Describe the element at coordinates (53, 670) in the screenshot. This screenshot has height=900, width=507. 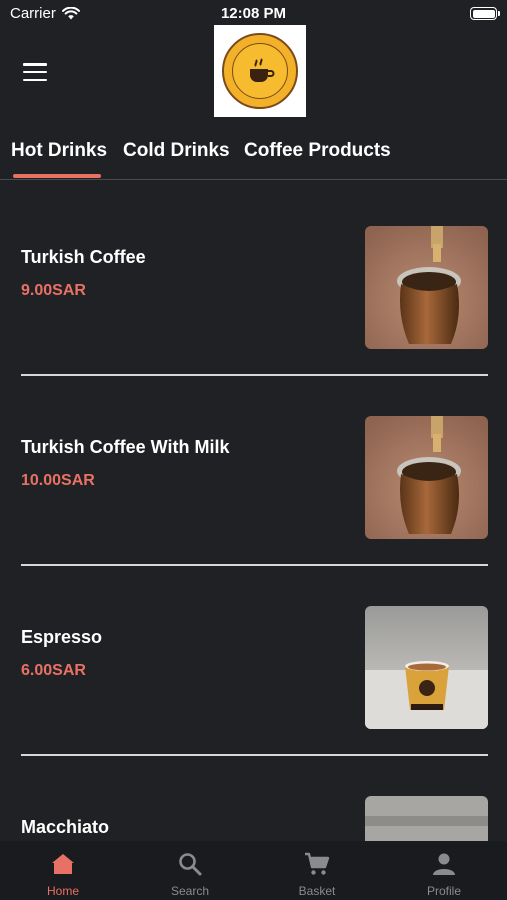
I see `product-price: 6.00SAR` at that location.